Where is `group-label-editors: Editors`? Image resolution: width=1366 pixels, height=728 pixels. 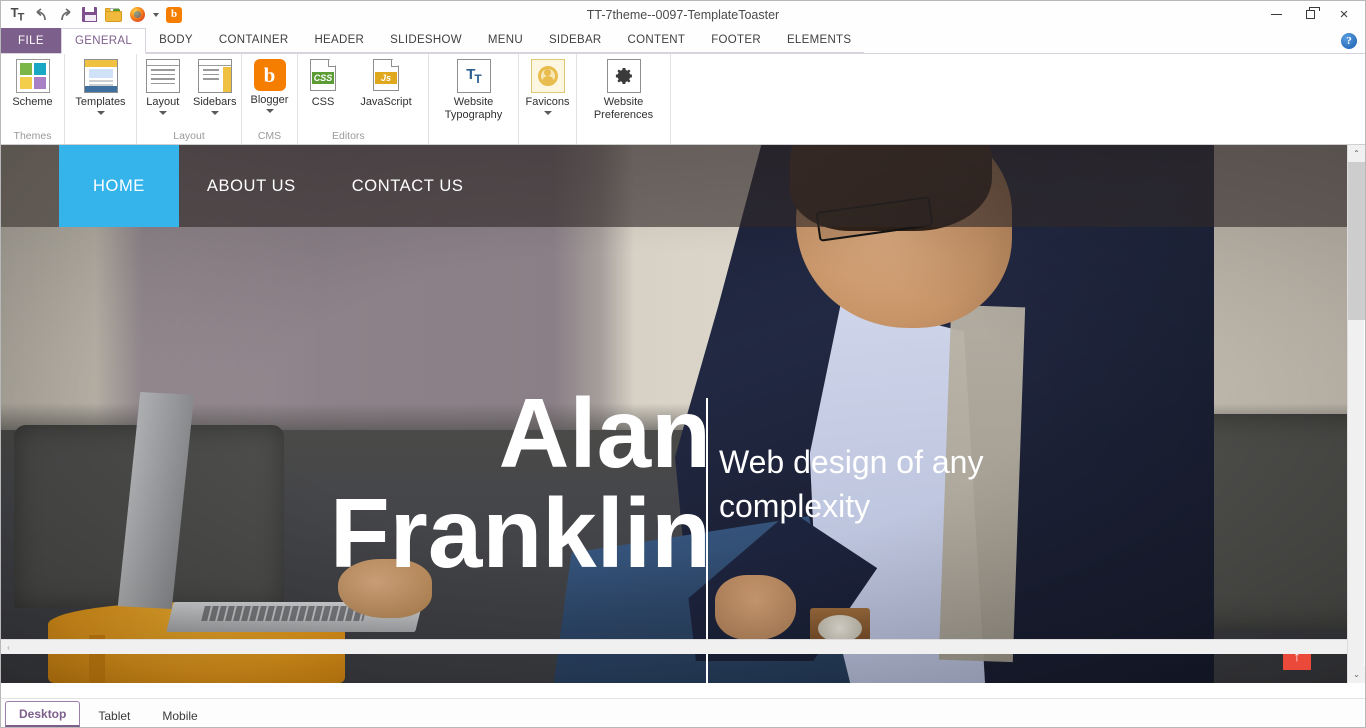
group-label-editors: Editors is located at coordinates (348, 135).